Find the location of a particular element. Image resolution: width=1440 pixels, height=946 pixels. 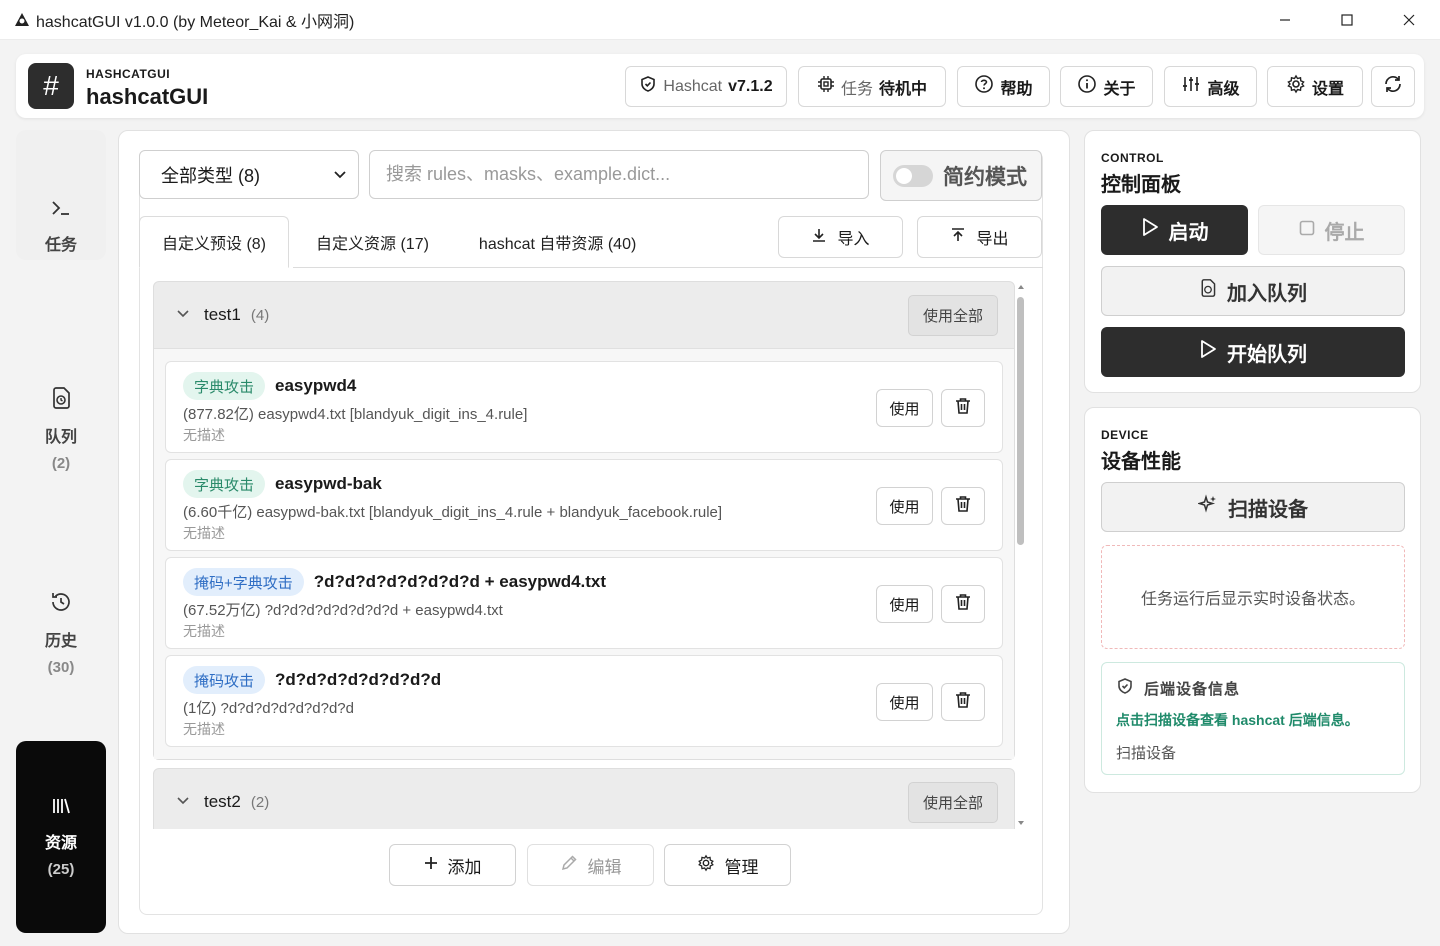

maximize-icon is located at coordinates (1347, 20).